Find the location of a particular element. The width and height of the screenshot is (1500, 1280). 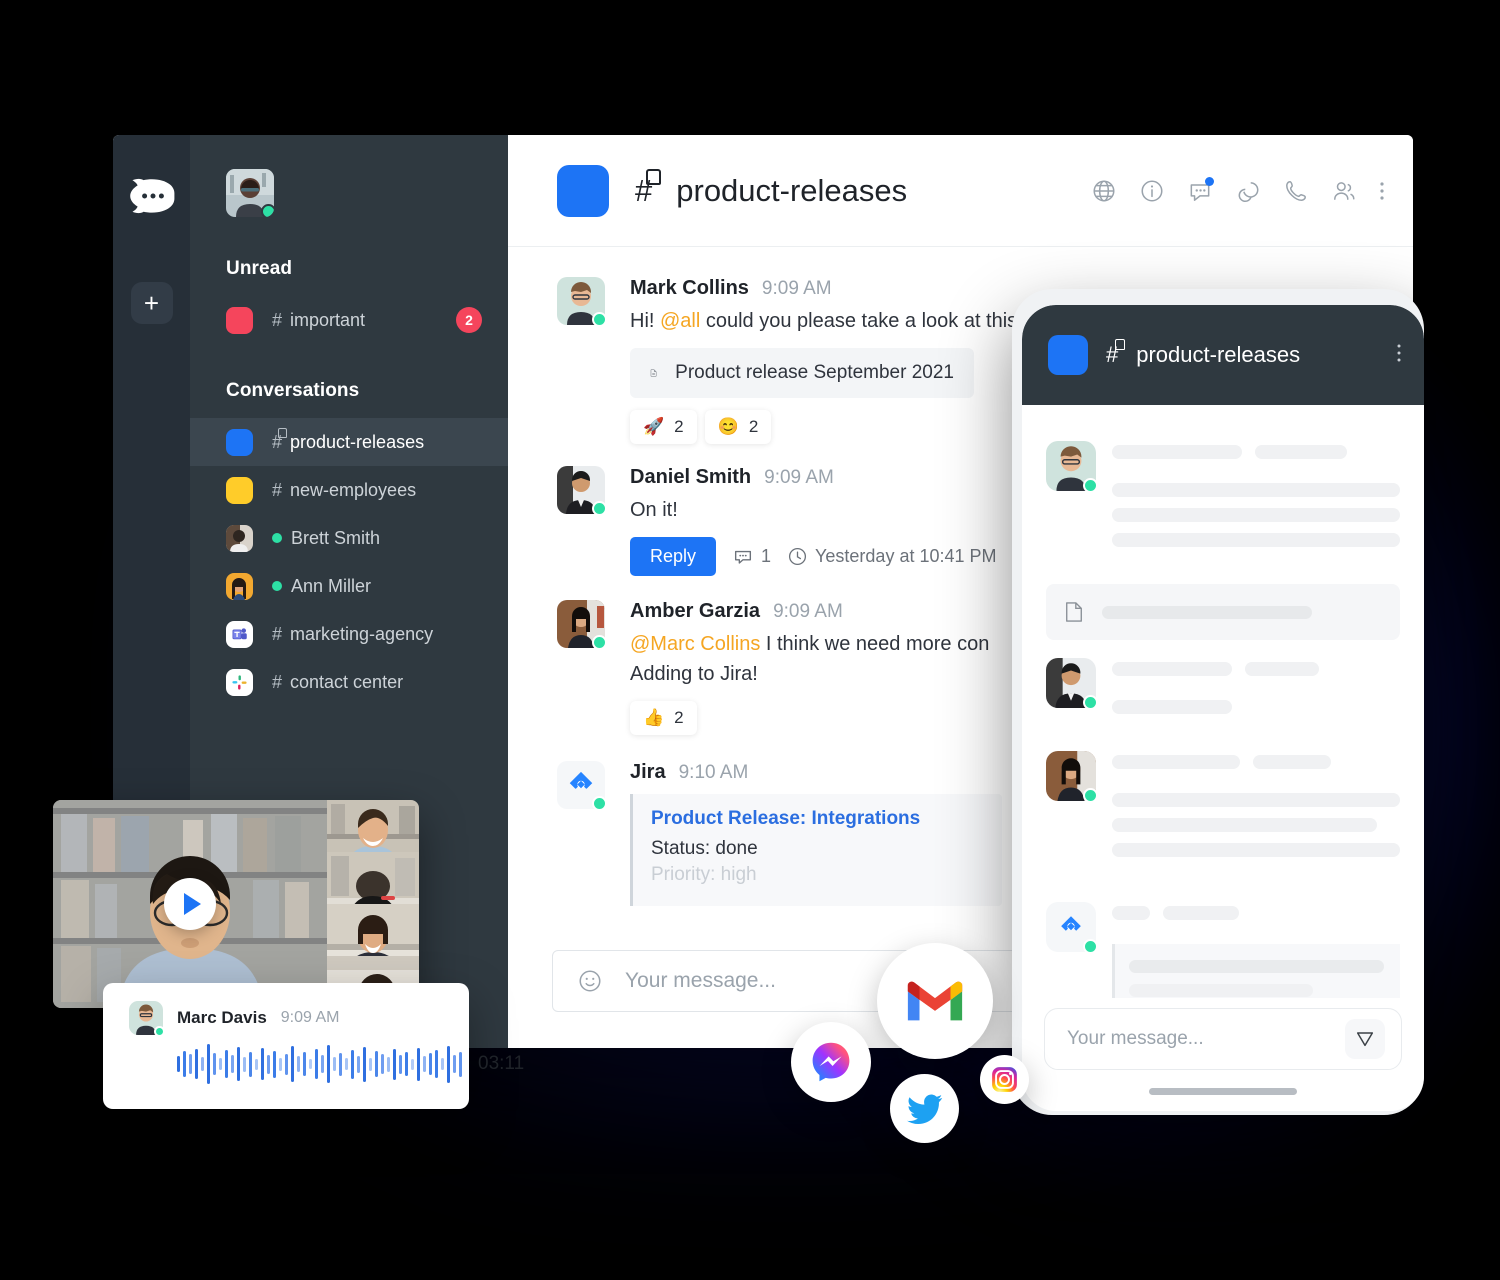

hash-icon: # is located at coordinates (277, 489).